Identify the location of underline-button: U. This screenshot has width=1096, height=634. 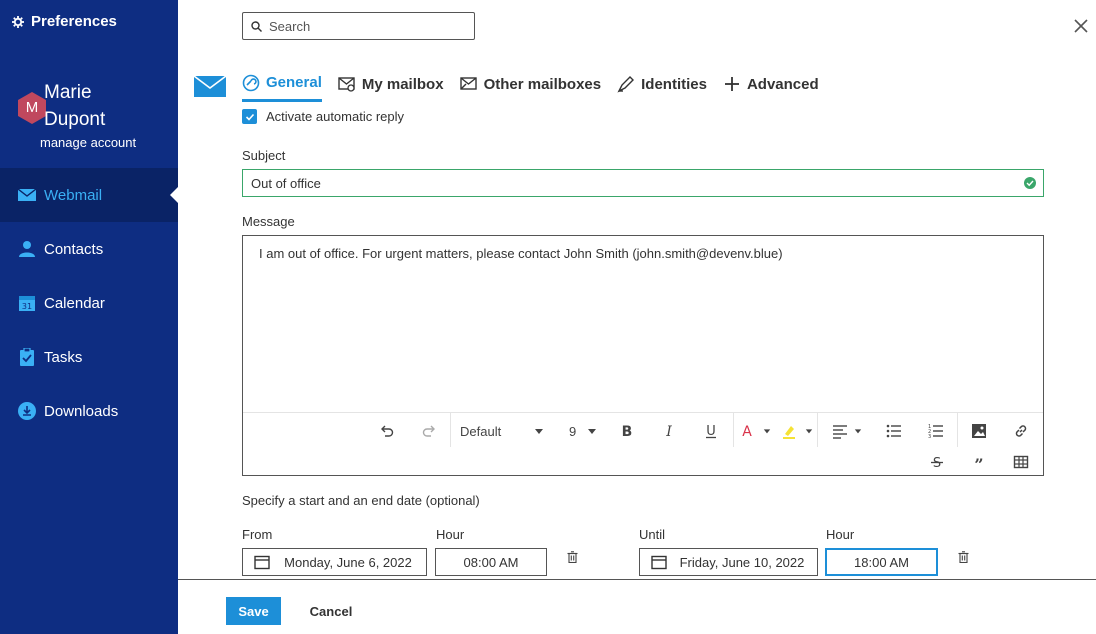
(711, 431).